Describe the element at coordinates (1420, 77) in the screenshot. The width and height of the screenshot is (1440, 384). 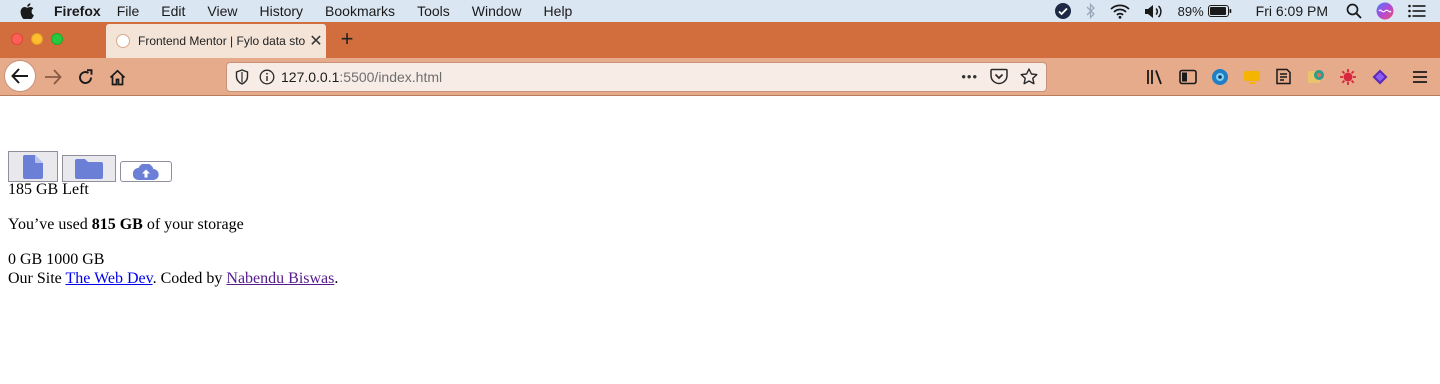
I see `hamburger-menu-icon` at that location.